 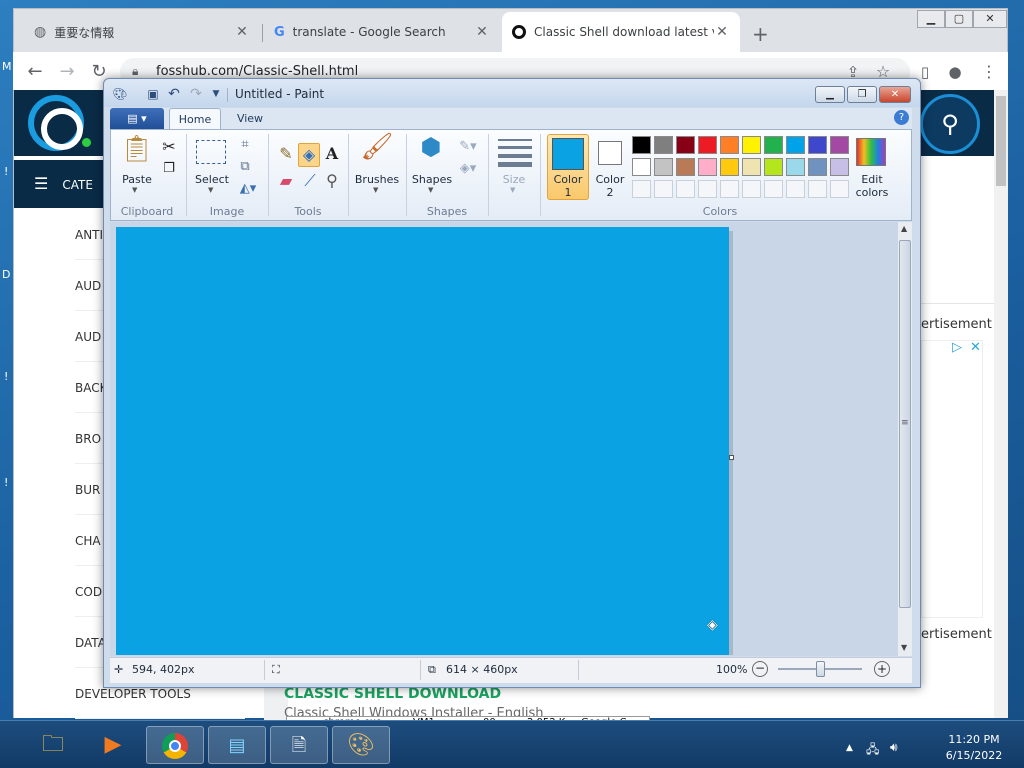 What do you see at coordinates (174, 94) in the screenshot?
I see `undo-icon: ↶` at bounding box center [174, 94].